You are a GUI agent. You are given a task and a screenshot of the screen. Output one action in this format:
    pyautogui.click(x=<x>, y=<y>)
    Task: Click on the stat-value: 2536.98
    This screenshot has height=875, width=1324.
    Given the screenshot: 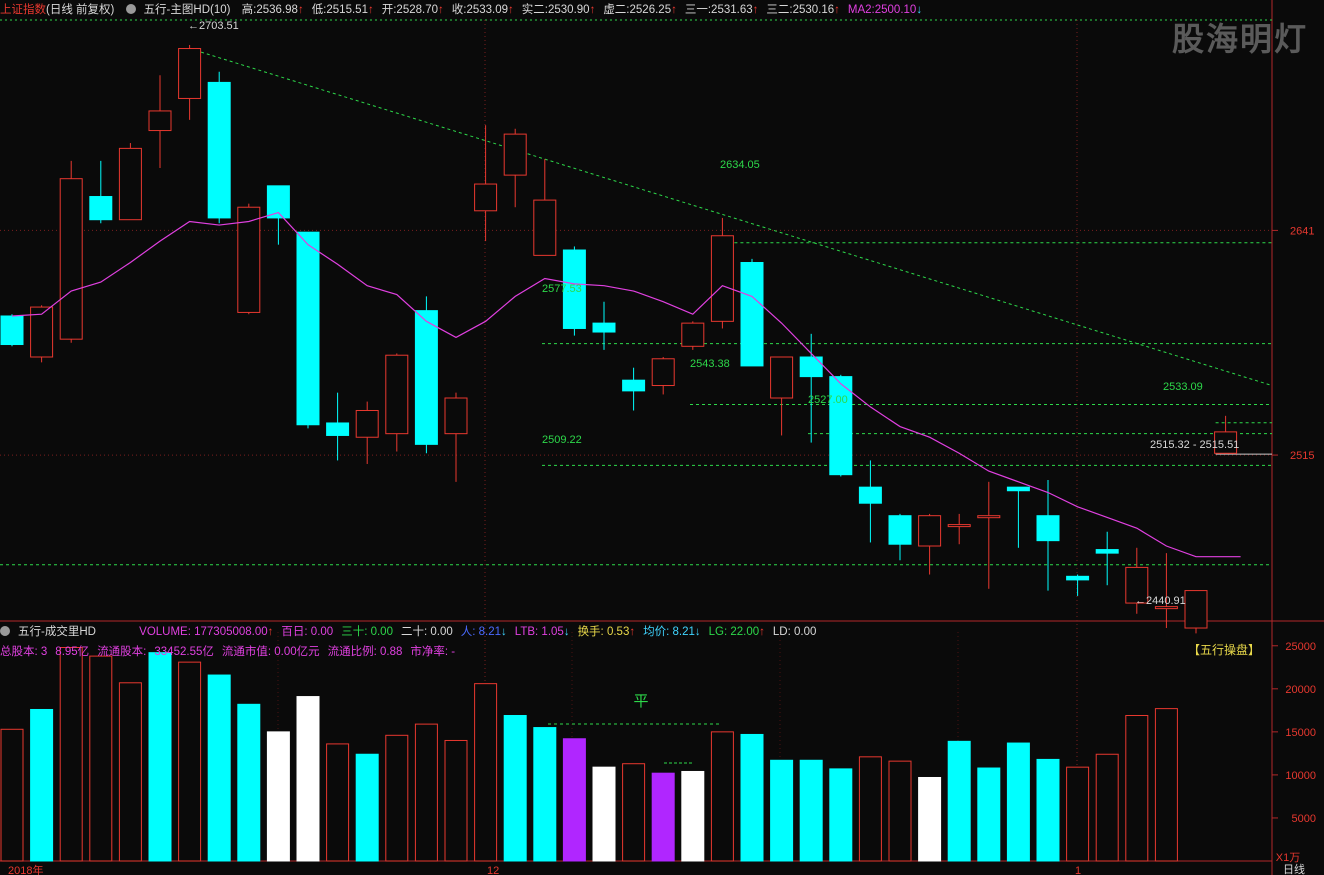 What is the action you would take?
    pyautogui.click(x=277, y=10)
    